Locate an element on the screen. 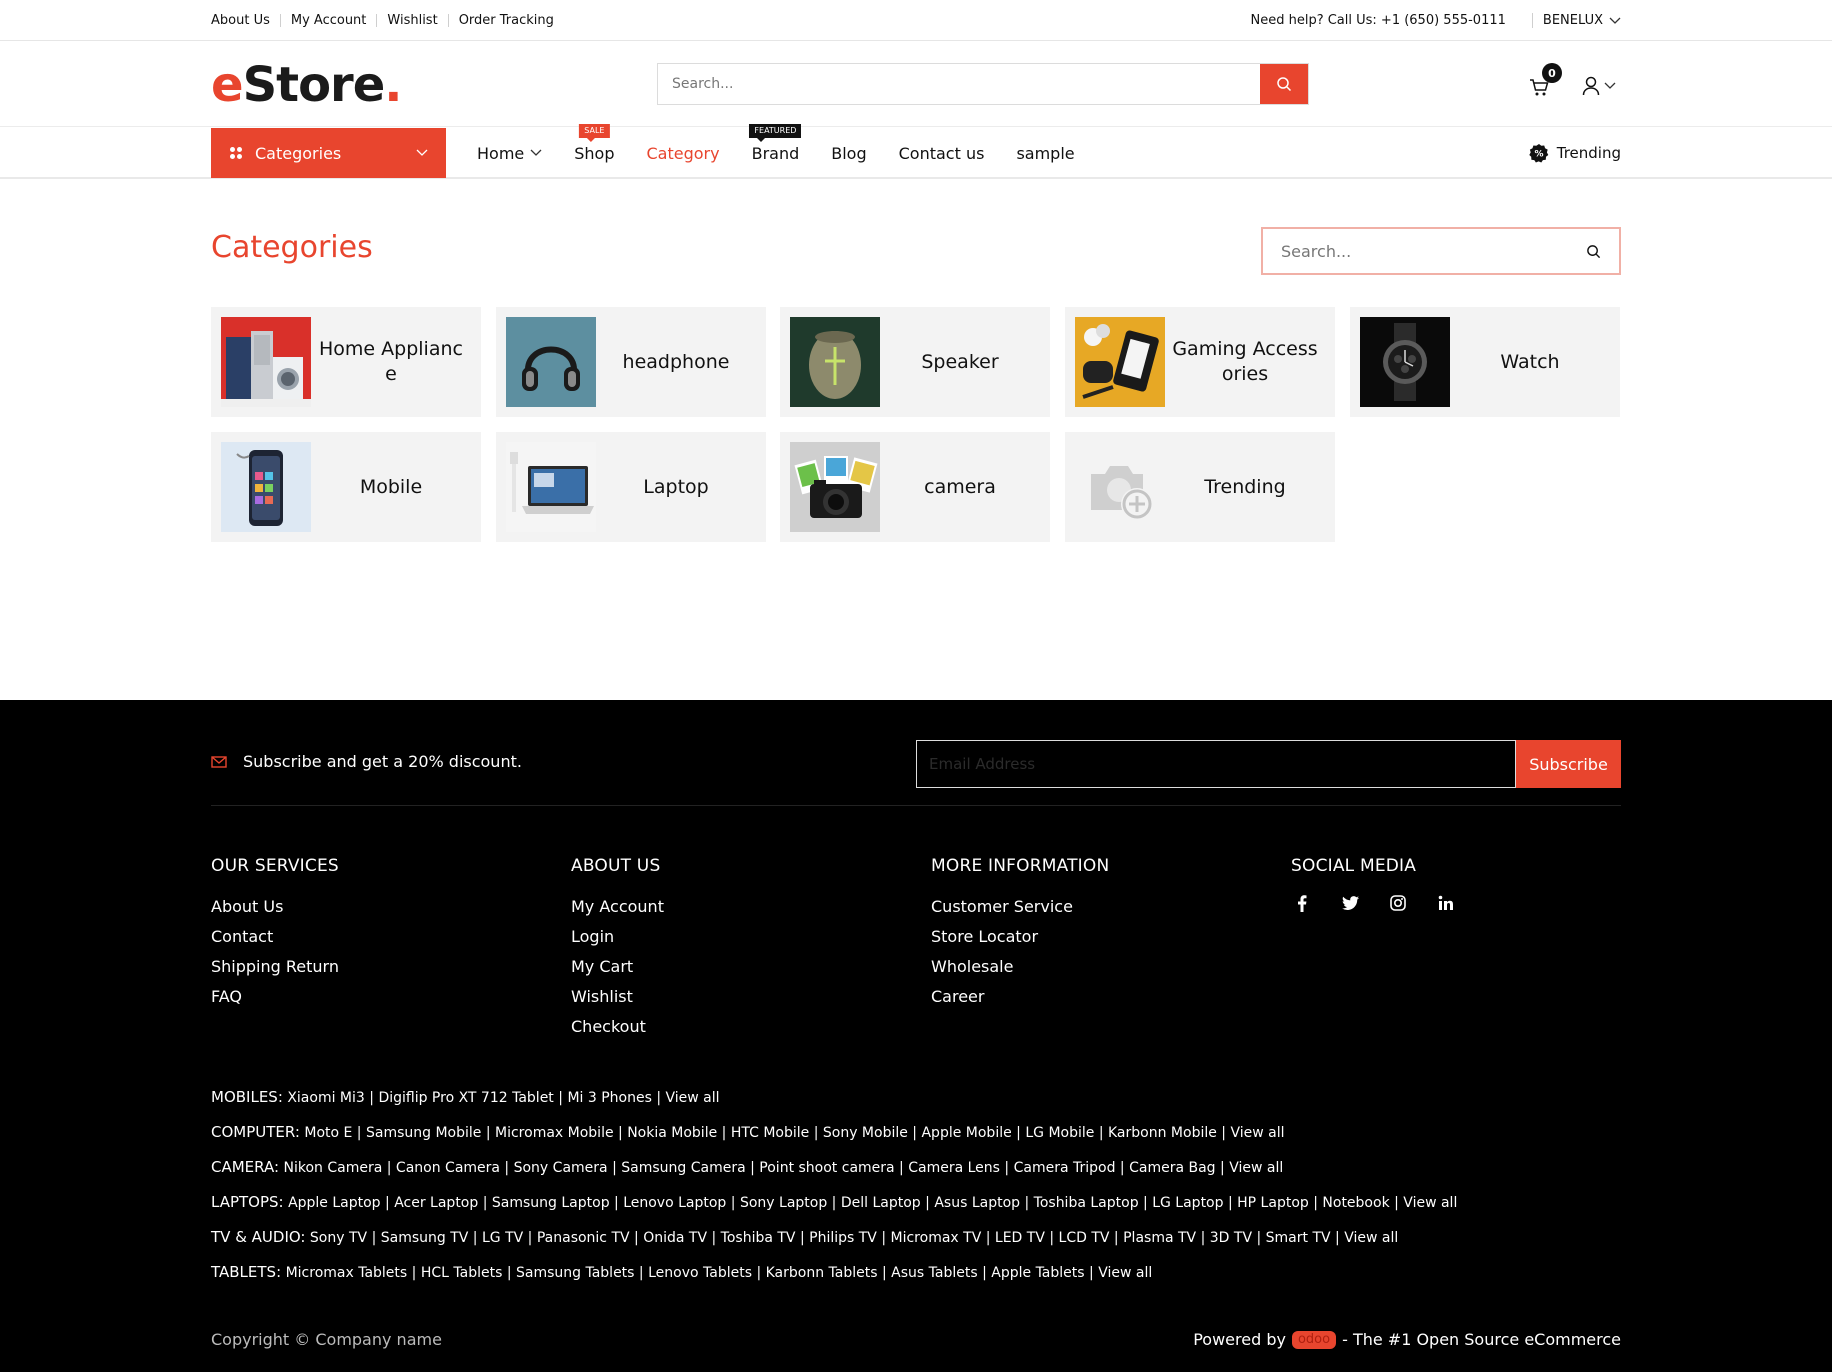 Image resolution: width=1832 pixels, height=1372 pixels. footer-category-link: Sony Camera is located at coordinates (561, 1168).